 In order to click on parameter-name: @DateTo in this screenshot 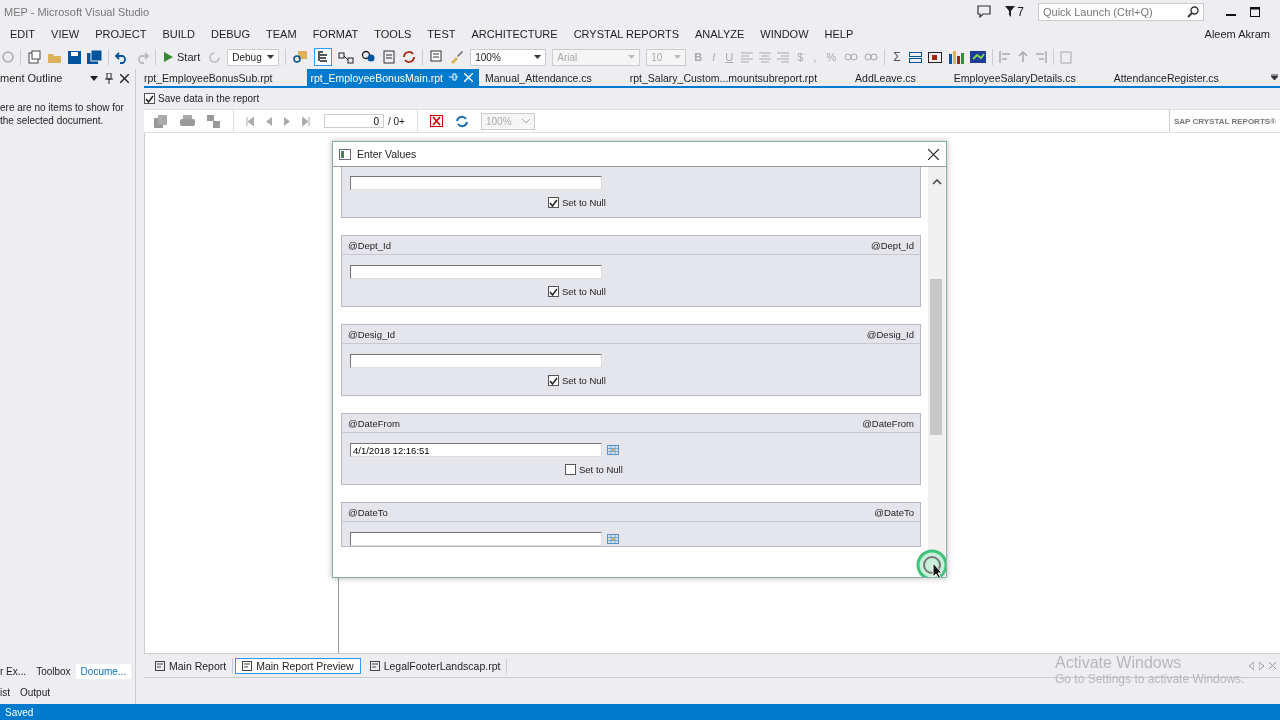, I will do `click(894, 512)`.